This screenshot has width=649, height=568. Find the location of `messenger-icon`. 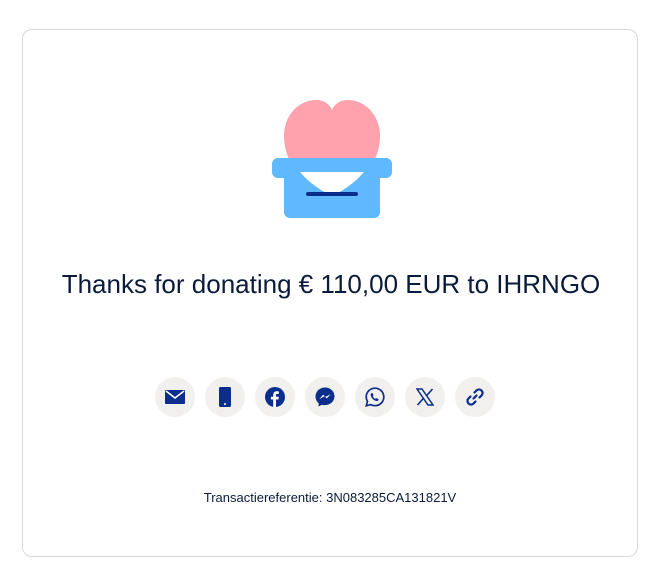

messenger-icon is located at coordinates (325, 397).